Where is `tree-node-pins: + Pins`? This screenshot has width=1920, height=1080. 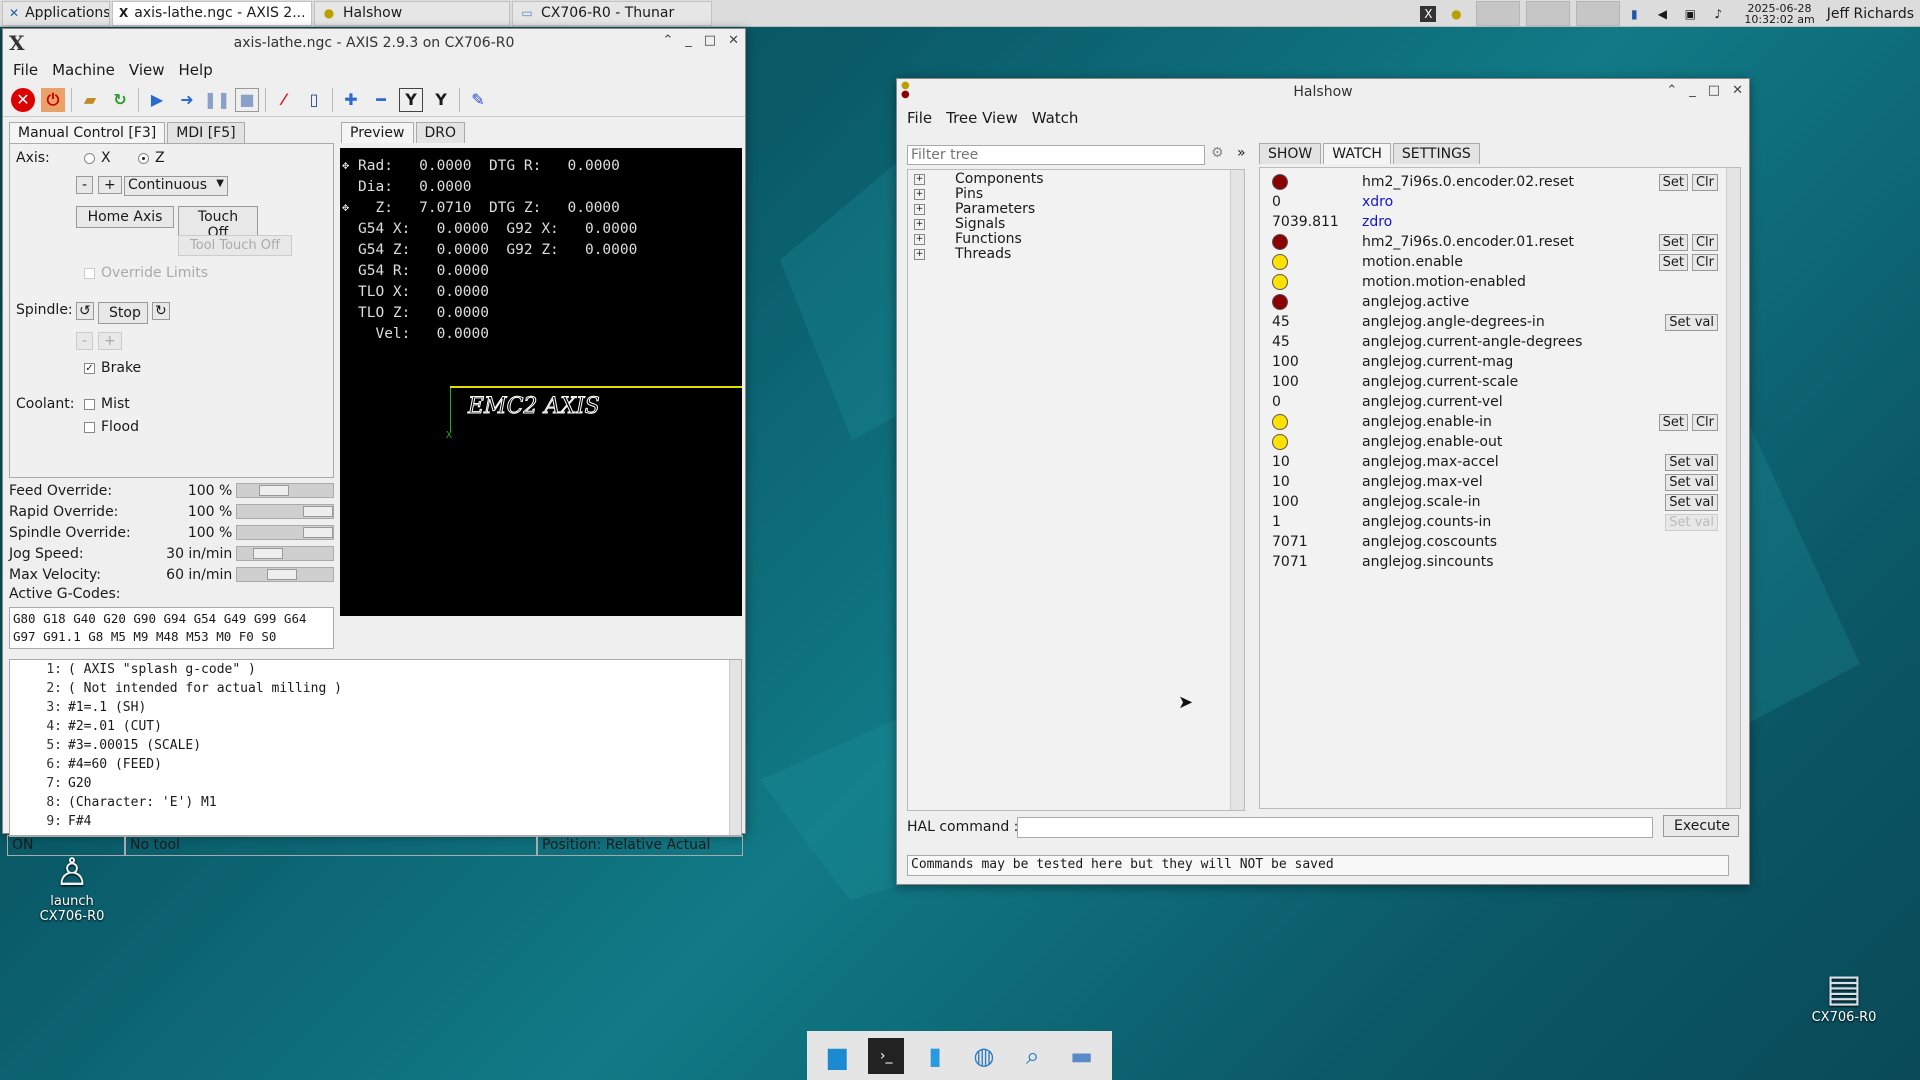
tree-node-pins: + Pins is located at coordinates (979, 194).